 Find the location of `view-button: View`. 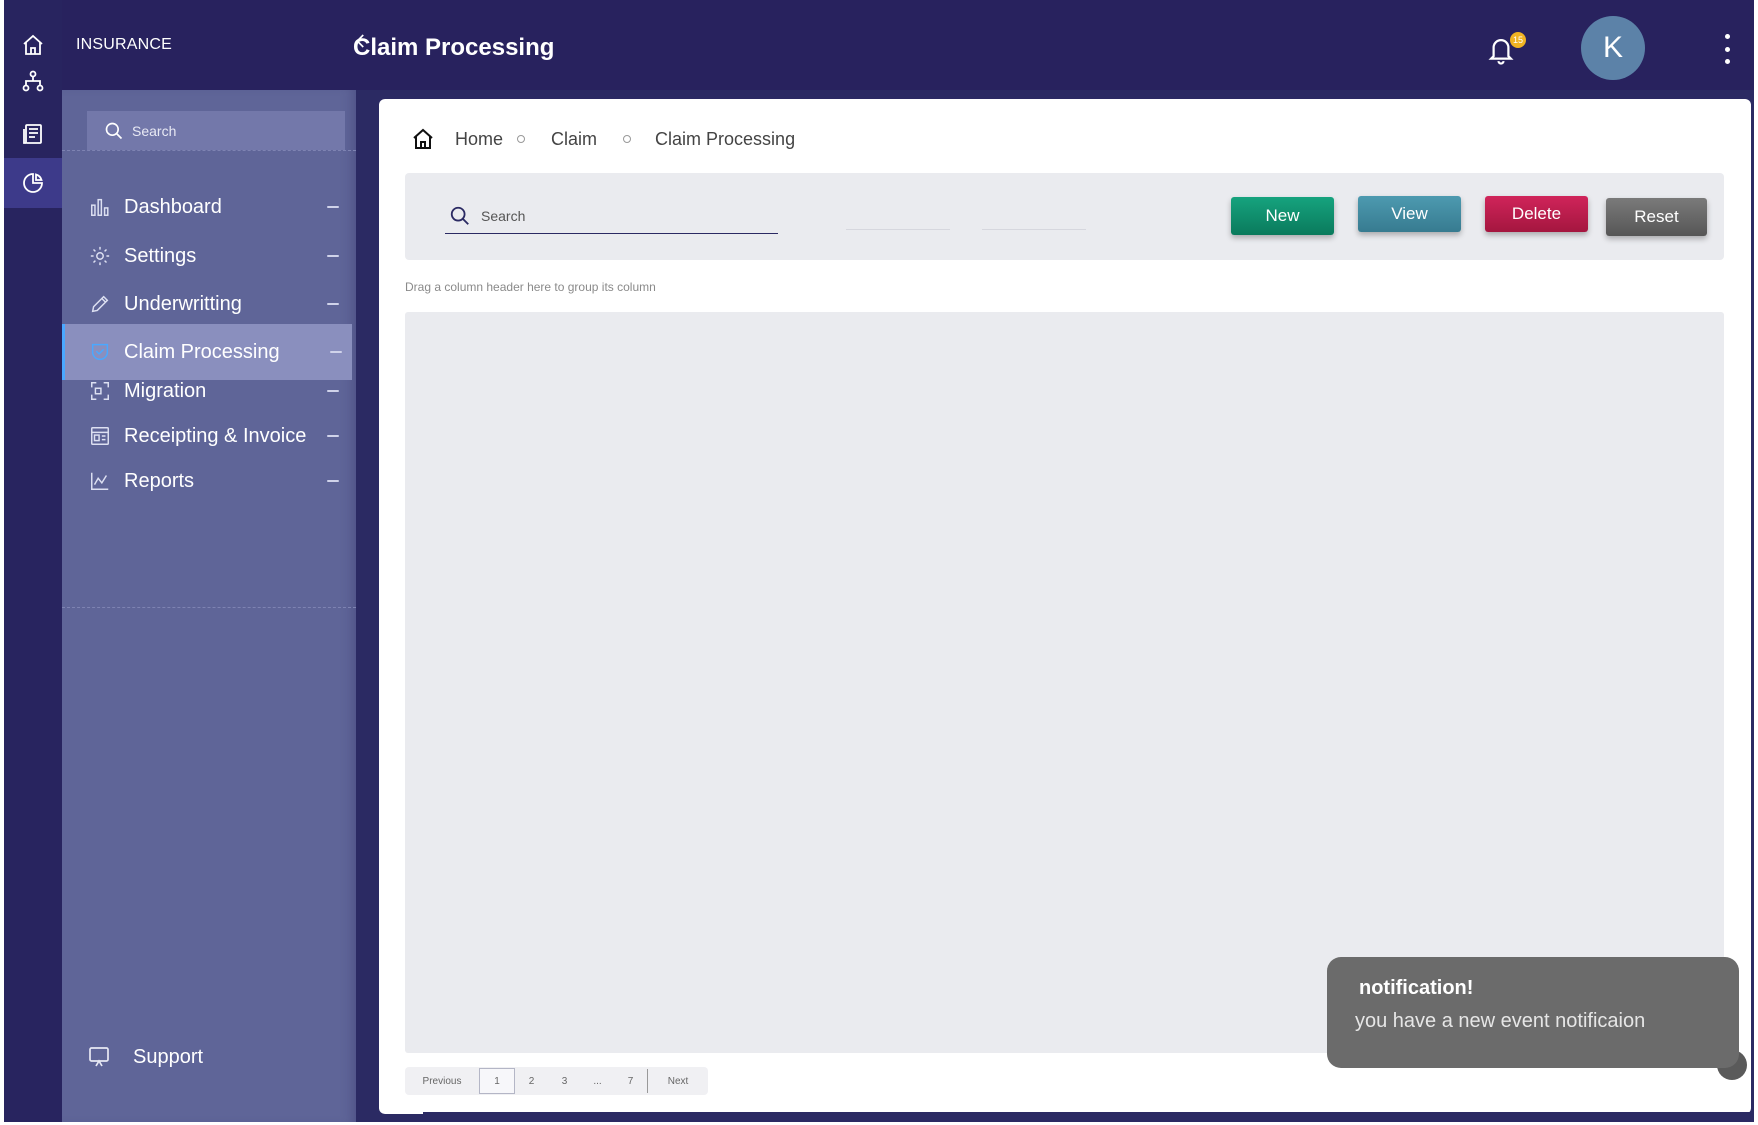

view-button: View is located at coordinates (1409, 214).